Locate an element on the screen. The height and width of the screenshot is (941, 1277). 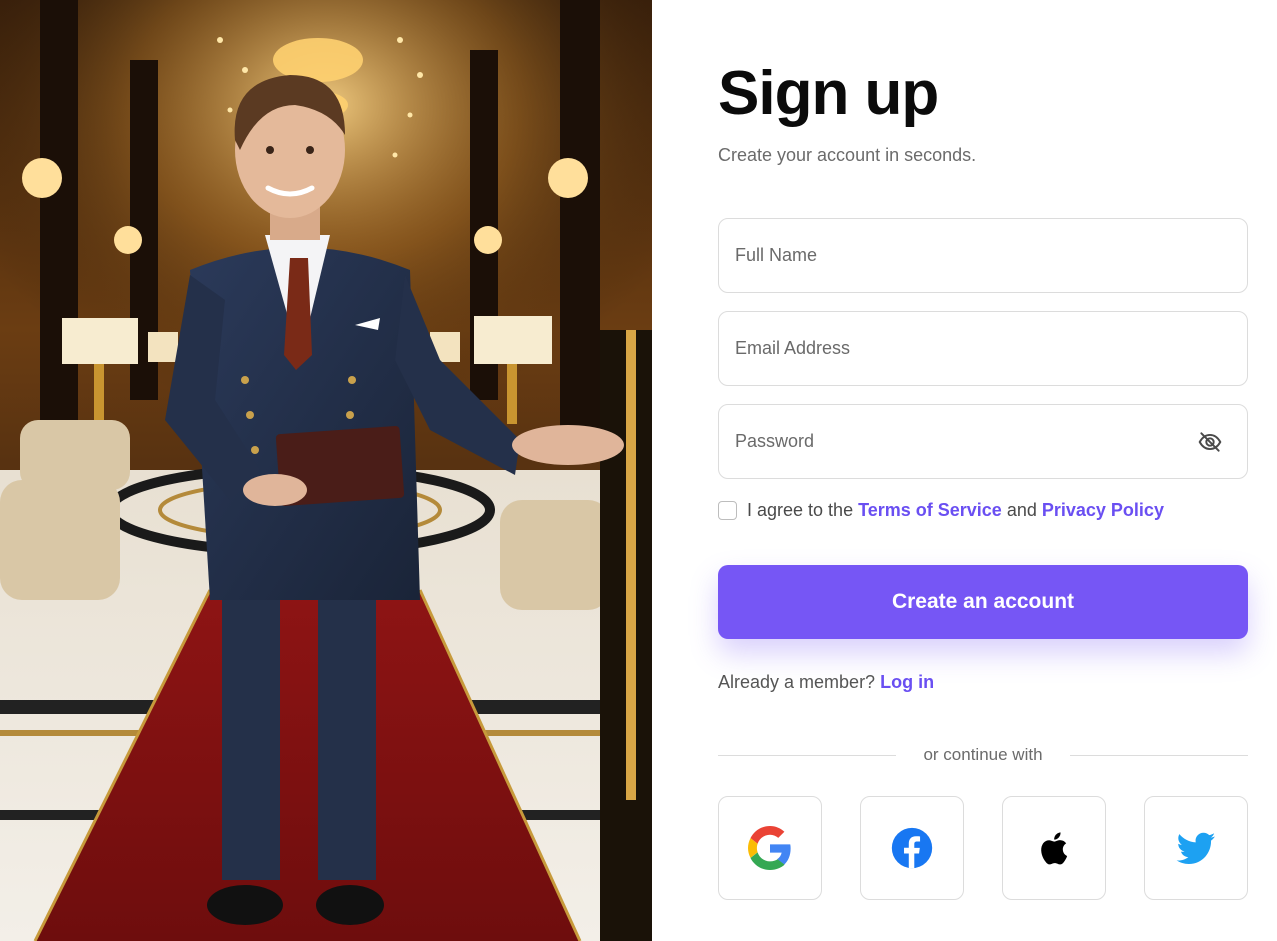
google-login-button is located at coordinates (770, 848).